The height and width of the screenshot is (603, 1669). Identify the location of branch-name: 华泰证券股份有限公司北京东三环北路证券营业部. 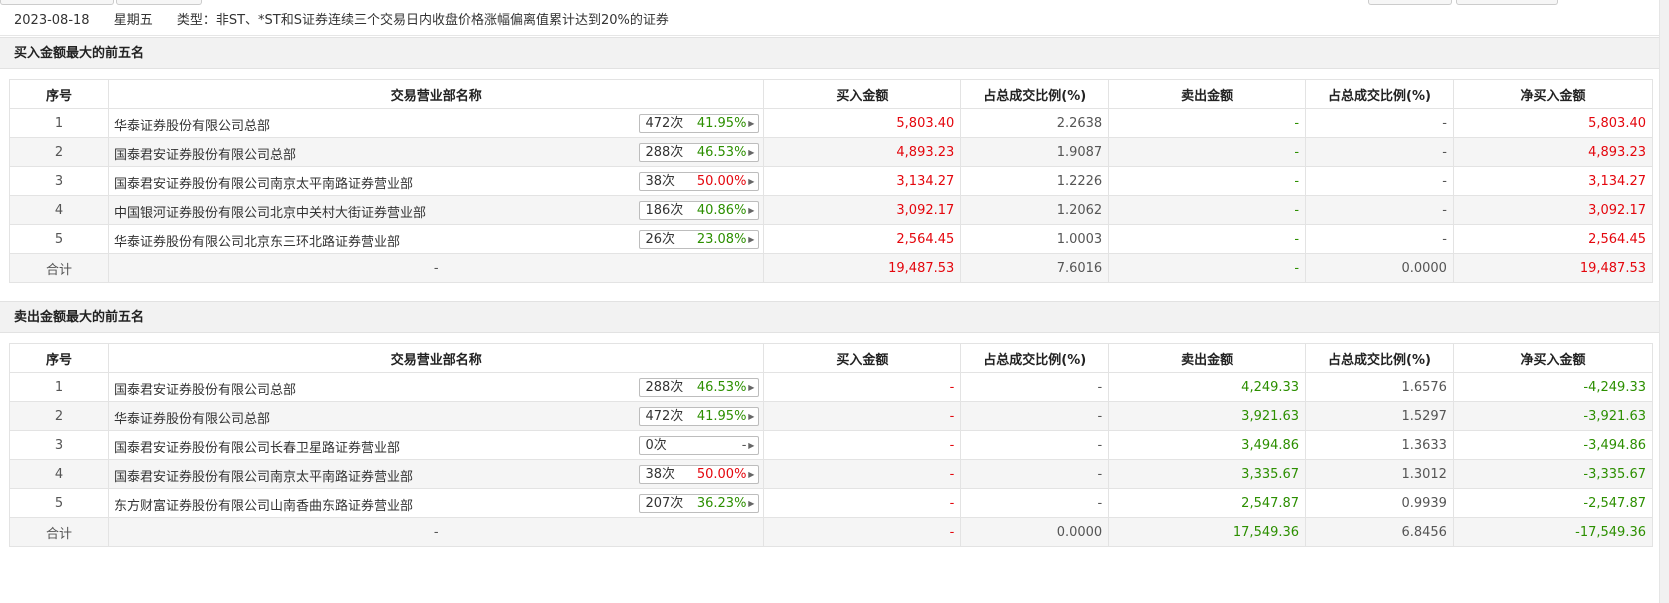
(257, 240).